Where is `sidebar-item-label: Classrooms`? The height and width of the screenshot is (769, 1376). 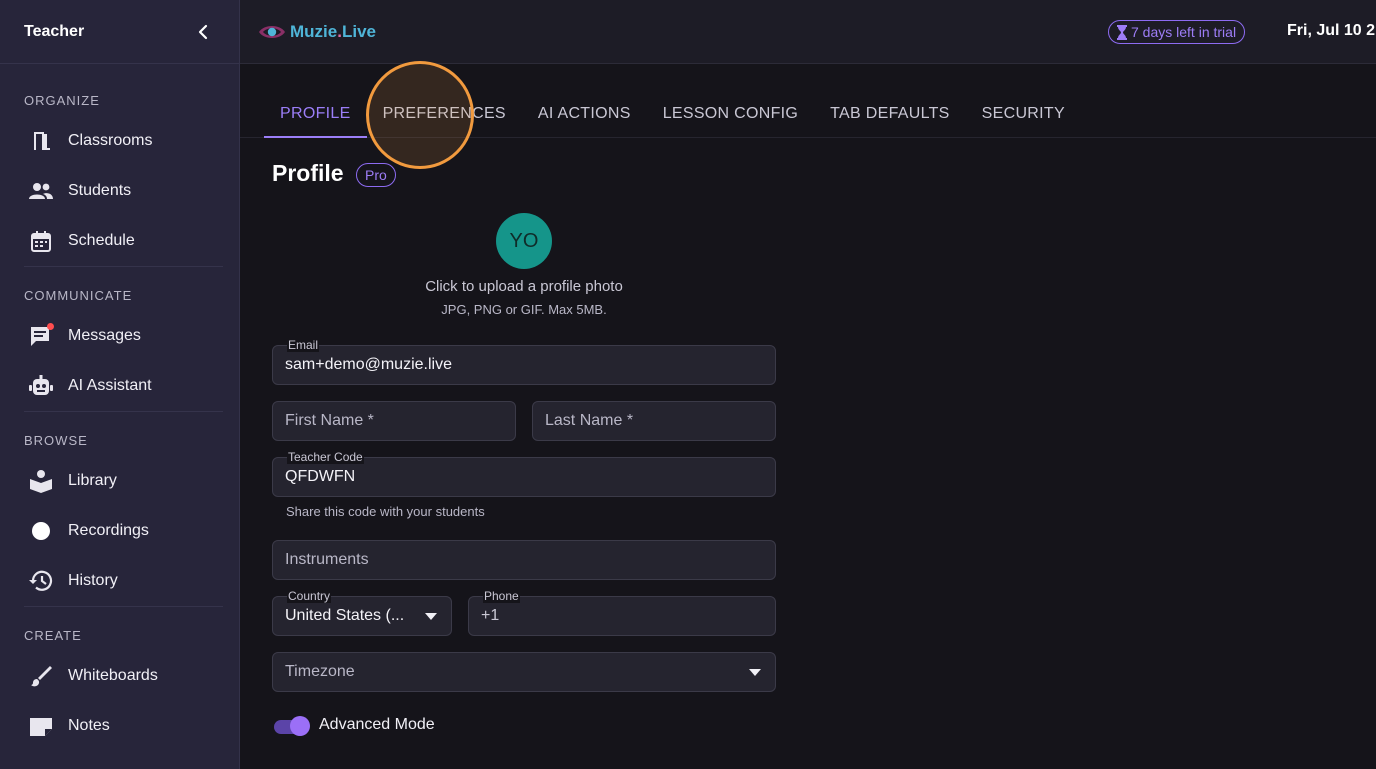 sidebar-item-label: Classrooms is located at coordinates (110, 140).